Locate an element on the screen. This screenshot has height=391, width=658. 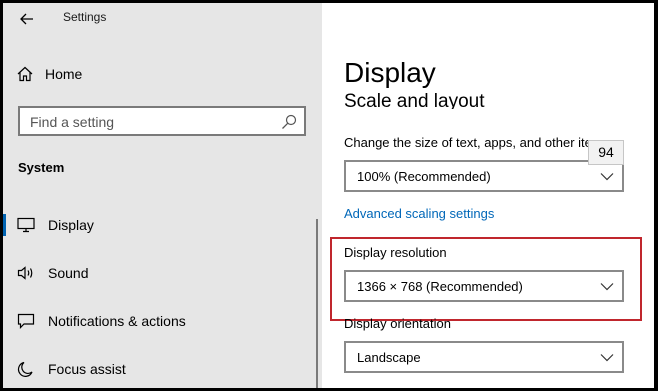
sidebar-item-notifications: Notifications & actions is located at coordinates (159, 321).